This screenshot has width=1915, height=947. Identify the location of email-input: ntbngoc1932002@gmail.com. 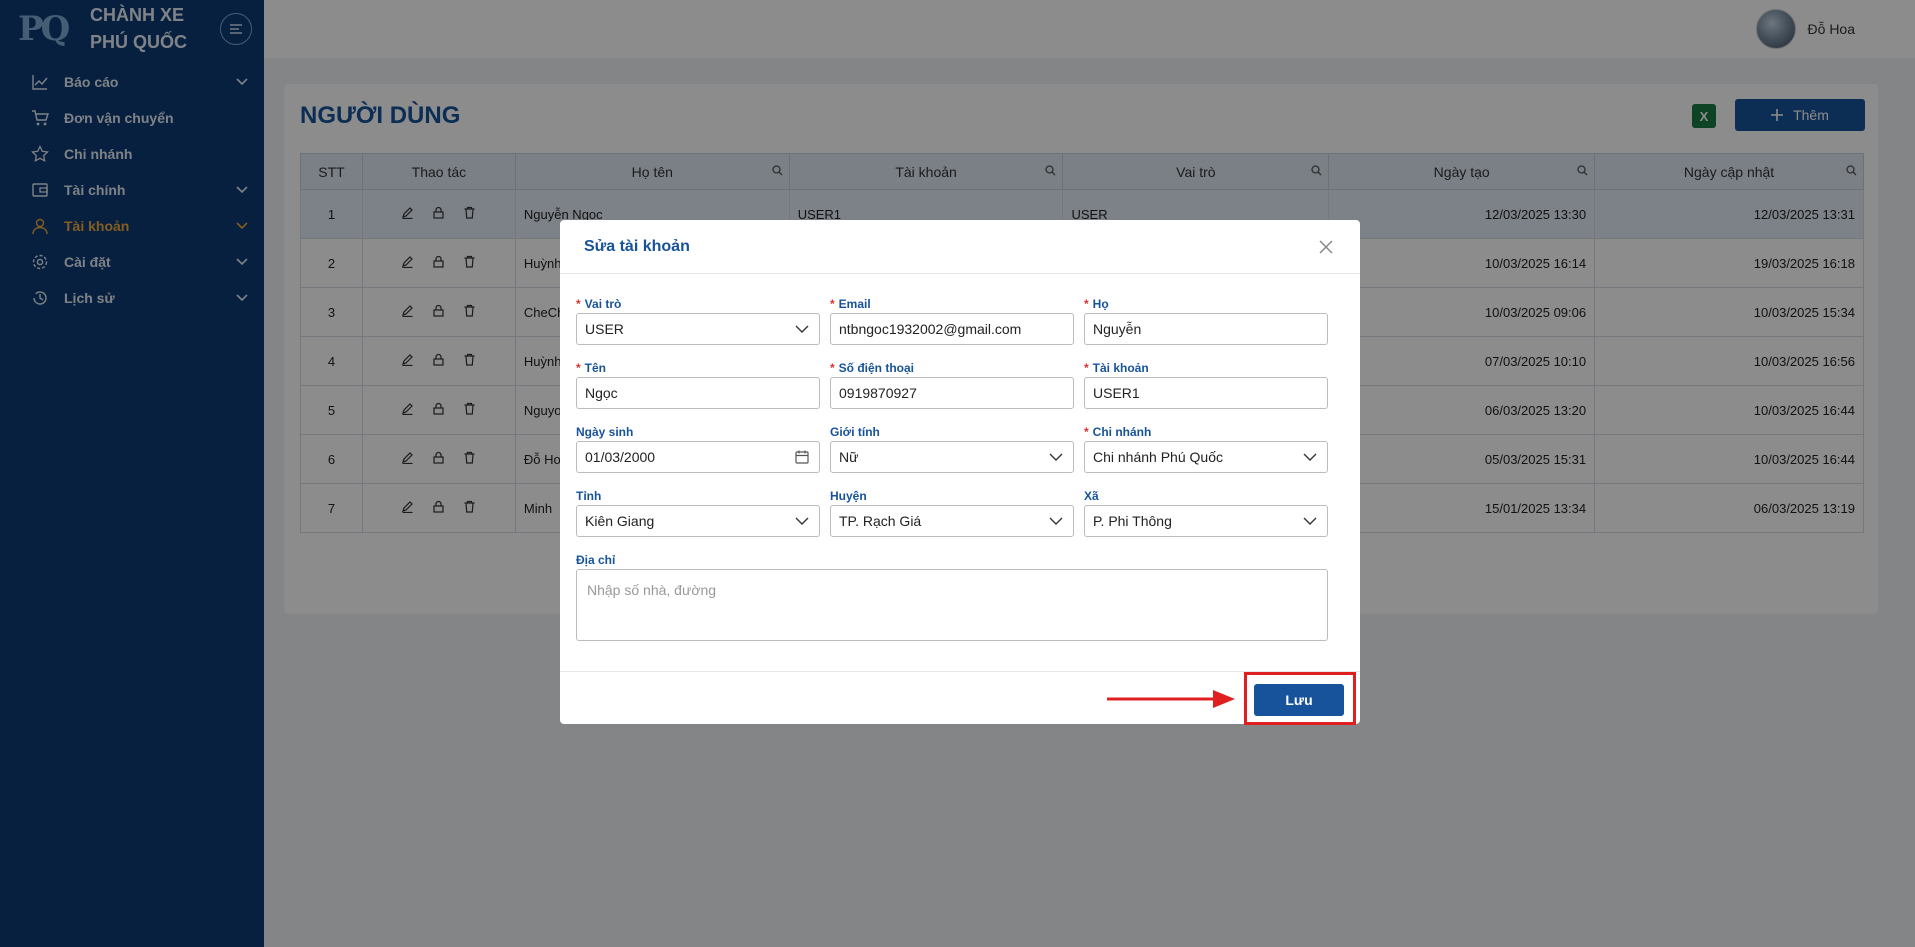
(952, 329).